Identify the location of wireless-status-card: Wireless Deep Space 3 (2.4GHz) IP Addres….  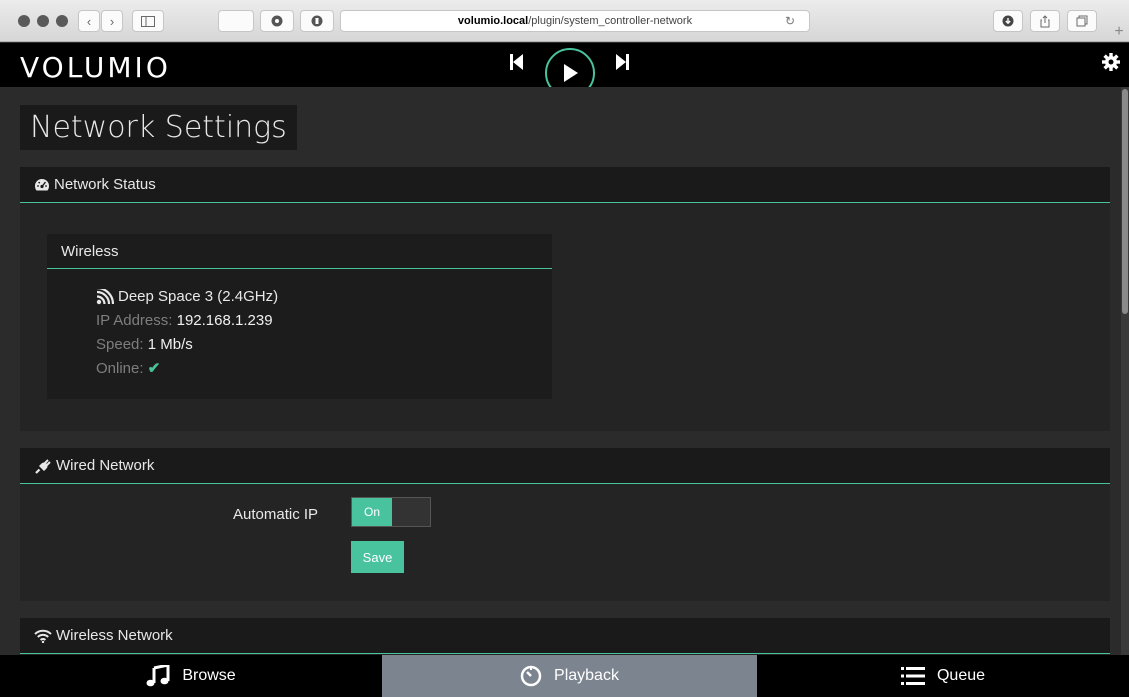
(299, 316).